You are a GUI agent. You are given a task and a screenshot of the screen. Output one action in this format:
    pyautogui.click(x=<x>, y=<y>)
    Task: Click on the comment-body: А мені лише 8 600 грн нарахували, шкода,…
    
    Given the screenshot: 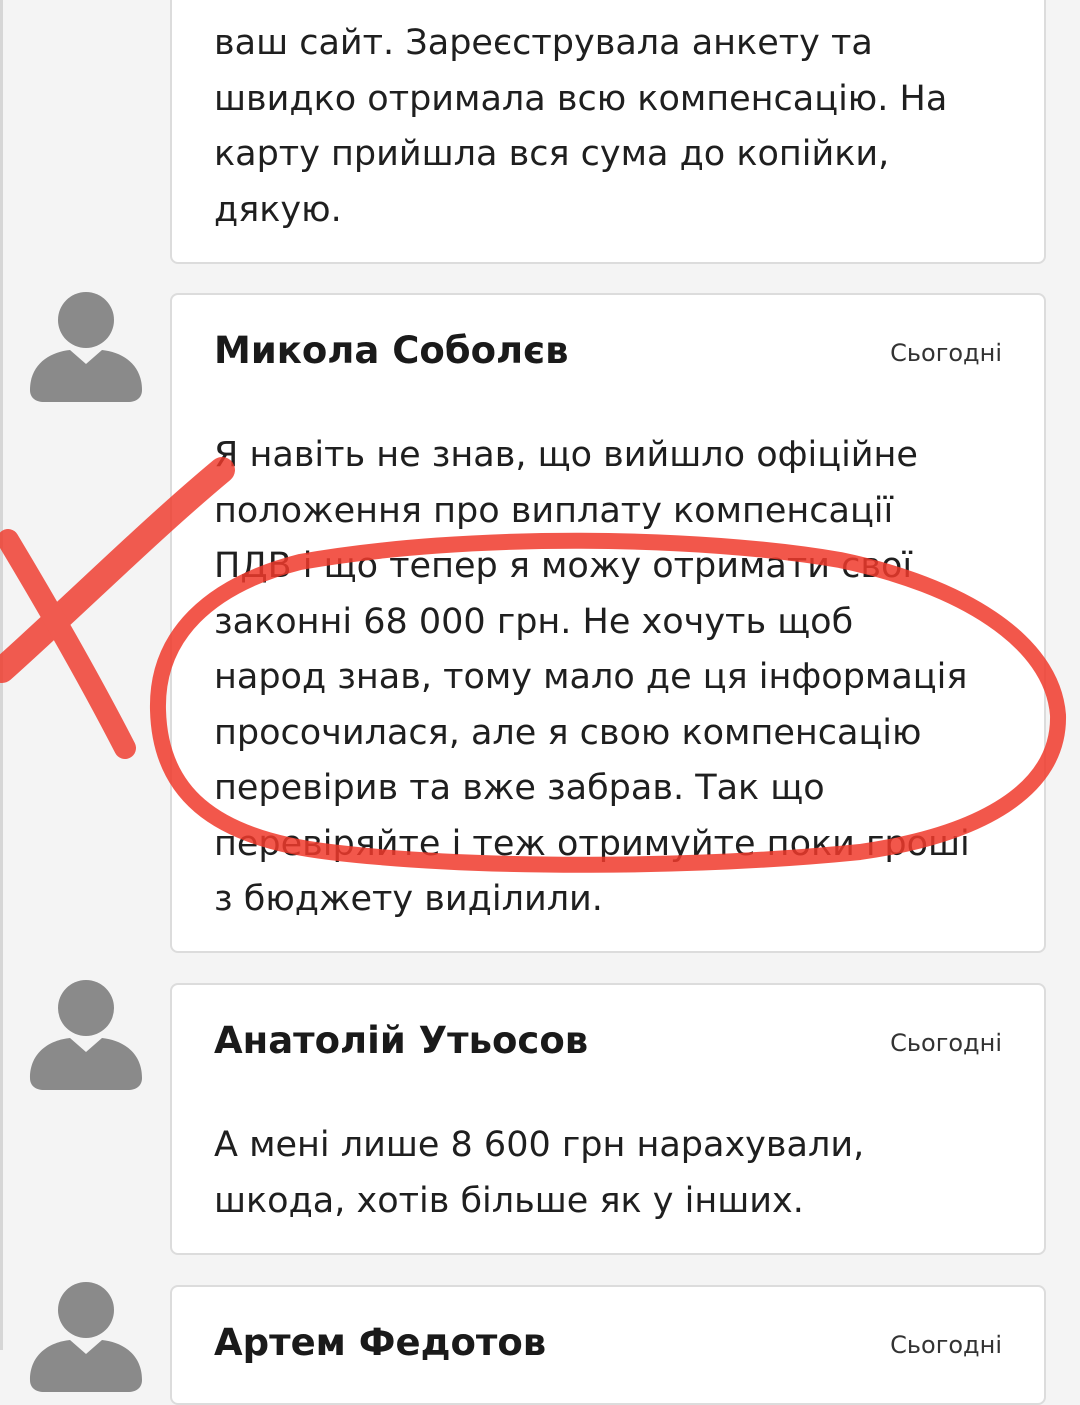 What is the action you would take?
    pyautogui.click(x=539, y=1173)
    